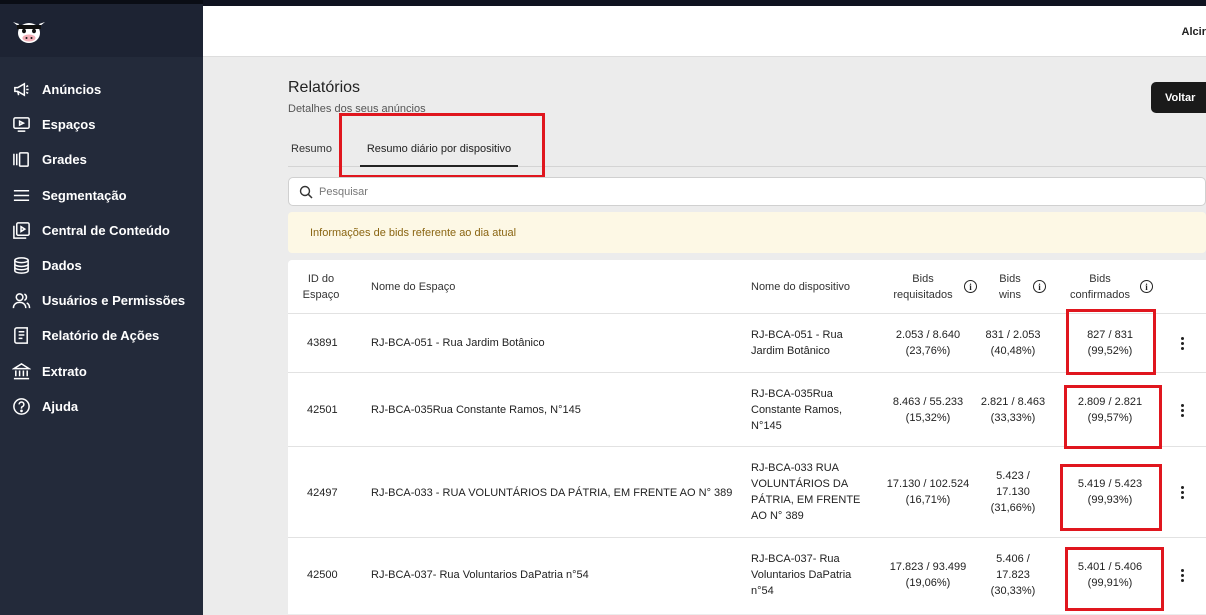 The image size is (1206, 615). What do you see at coordinates (704, 28) in the screenshot?
I see `top-bar: Alcir` at bounding box center [704, 28].